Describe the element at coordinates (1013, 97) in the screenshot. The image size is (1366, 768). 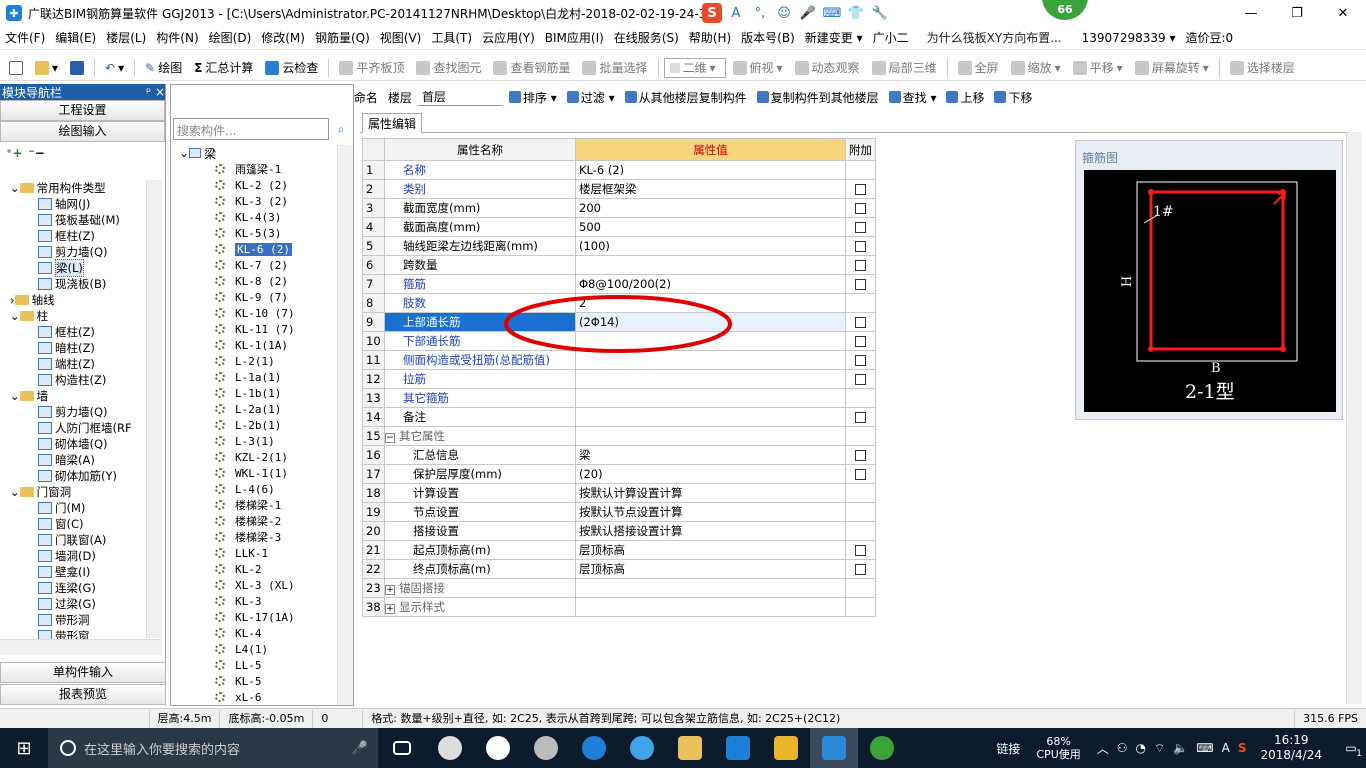
I see `toolbar2-item-12: 下移` at that location.